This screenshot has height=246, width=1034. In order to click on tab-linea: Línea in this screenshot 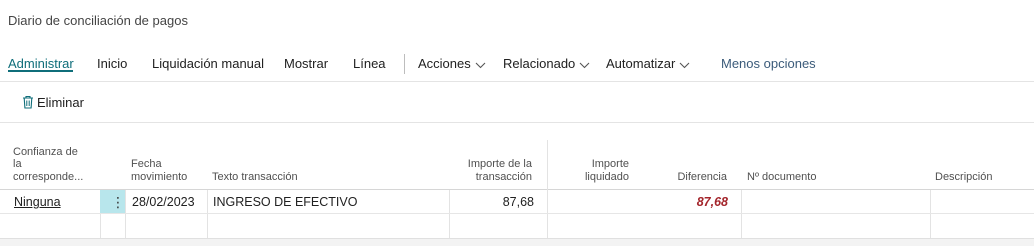, I will do `click(369, 63)`.